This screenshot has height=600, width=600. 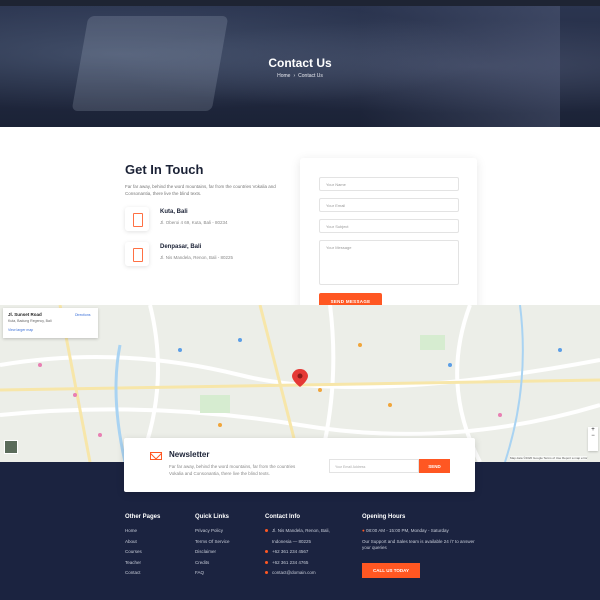 What do you see at coordinates (292, 541) in the screenshot?
I see `contact-address-text: Indonesia — 80225` at bounding box center [292, 541].